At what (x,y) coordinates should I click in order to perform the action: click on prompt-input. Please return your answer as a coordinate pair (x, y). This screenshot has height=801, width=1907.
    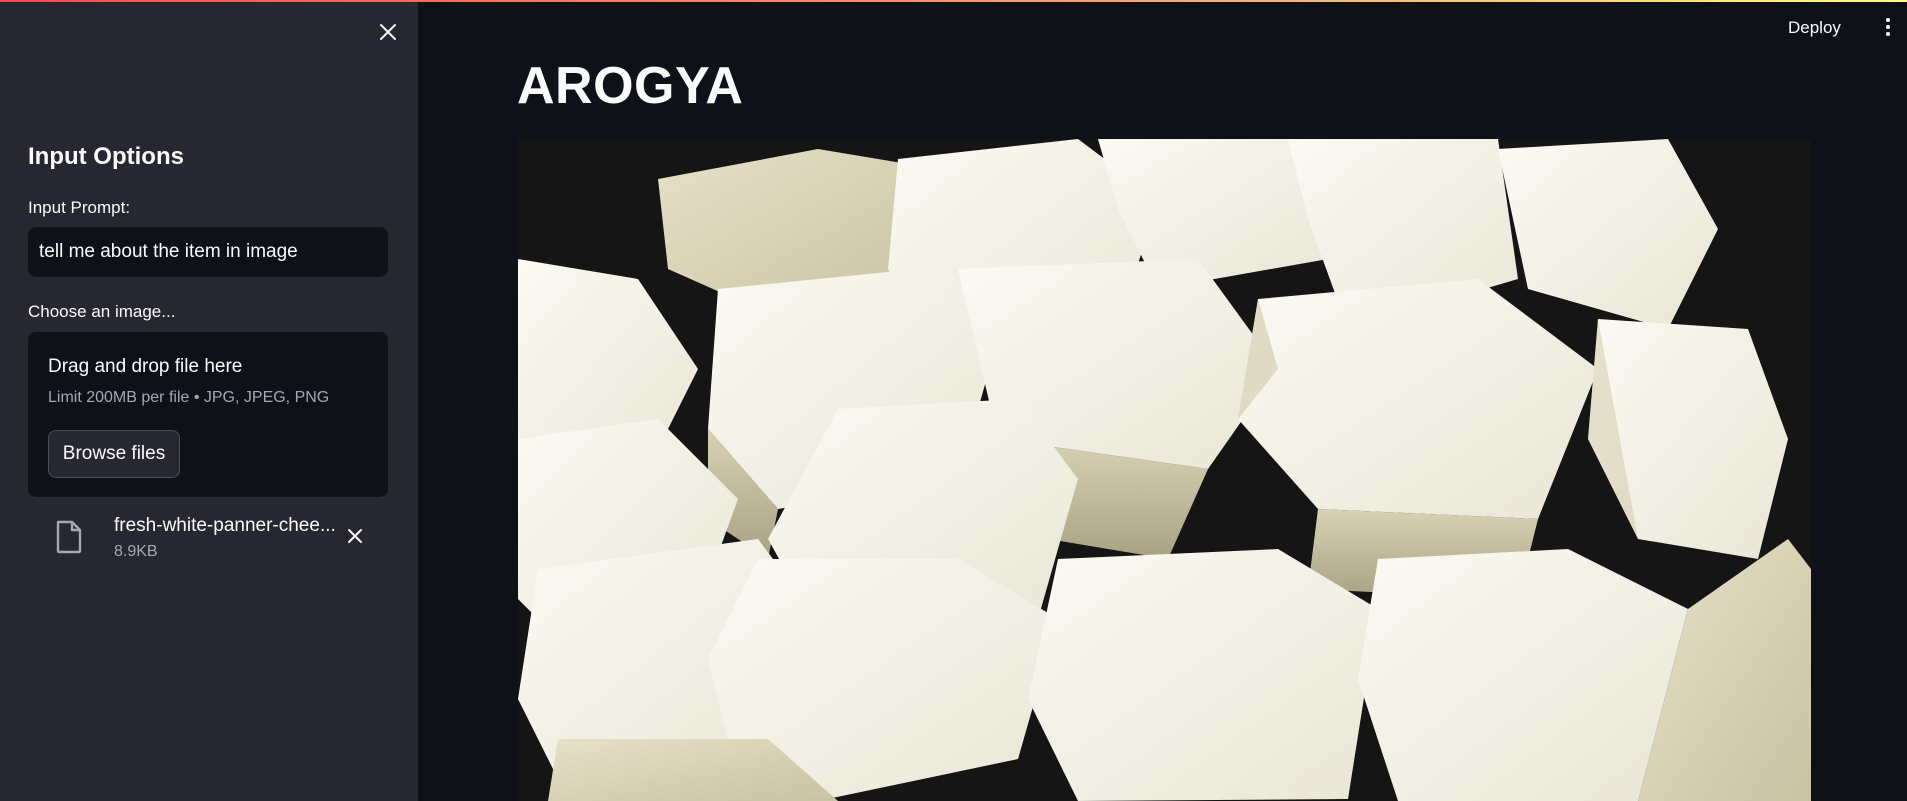
    Looking at the image, I should click on (208, 252).